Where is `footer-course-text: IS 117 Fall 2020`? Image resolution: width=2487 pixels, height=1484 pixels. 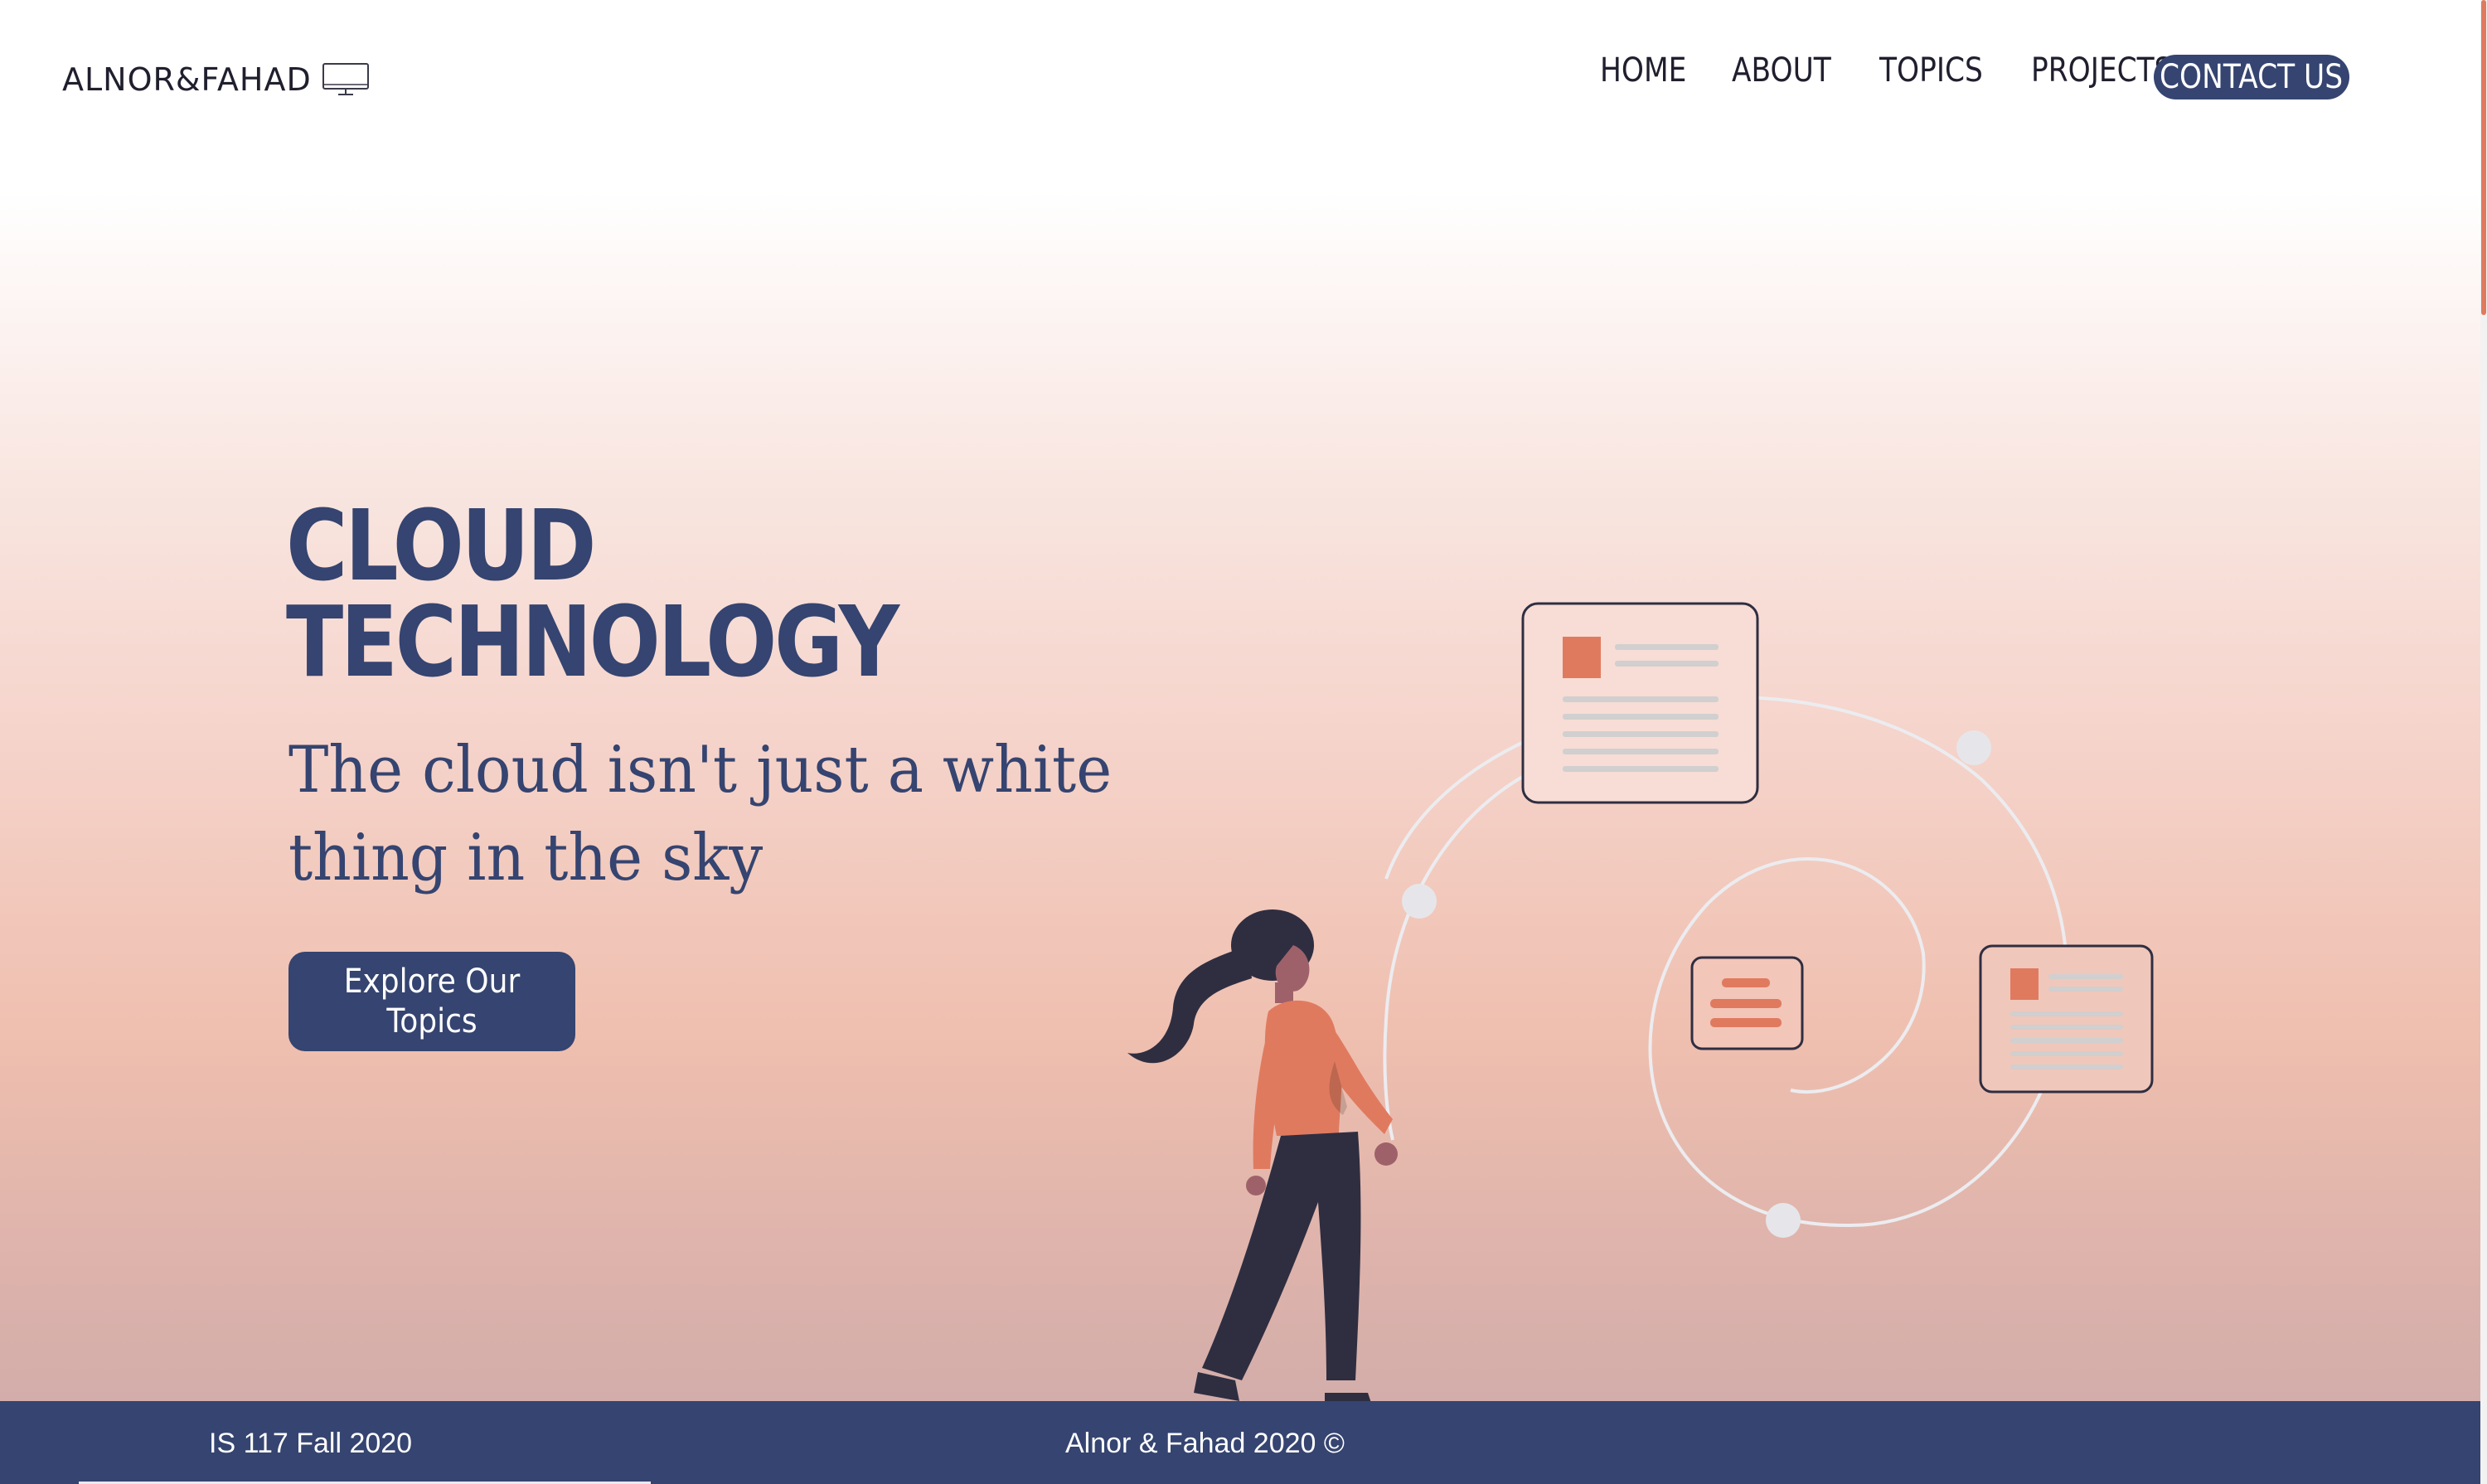
footer-course-text: IS 117 Fall 2020 is located at coordinates (311, 1444).